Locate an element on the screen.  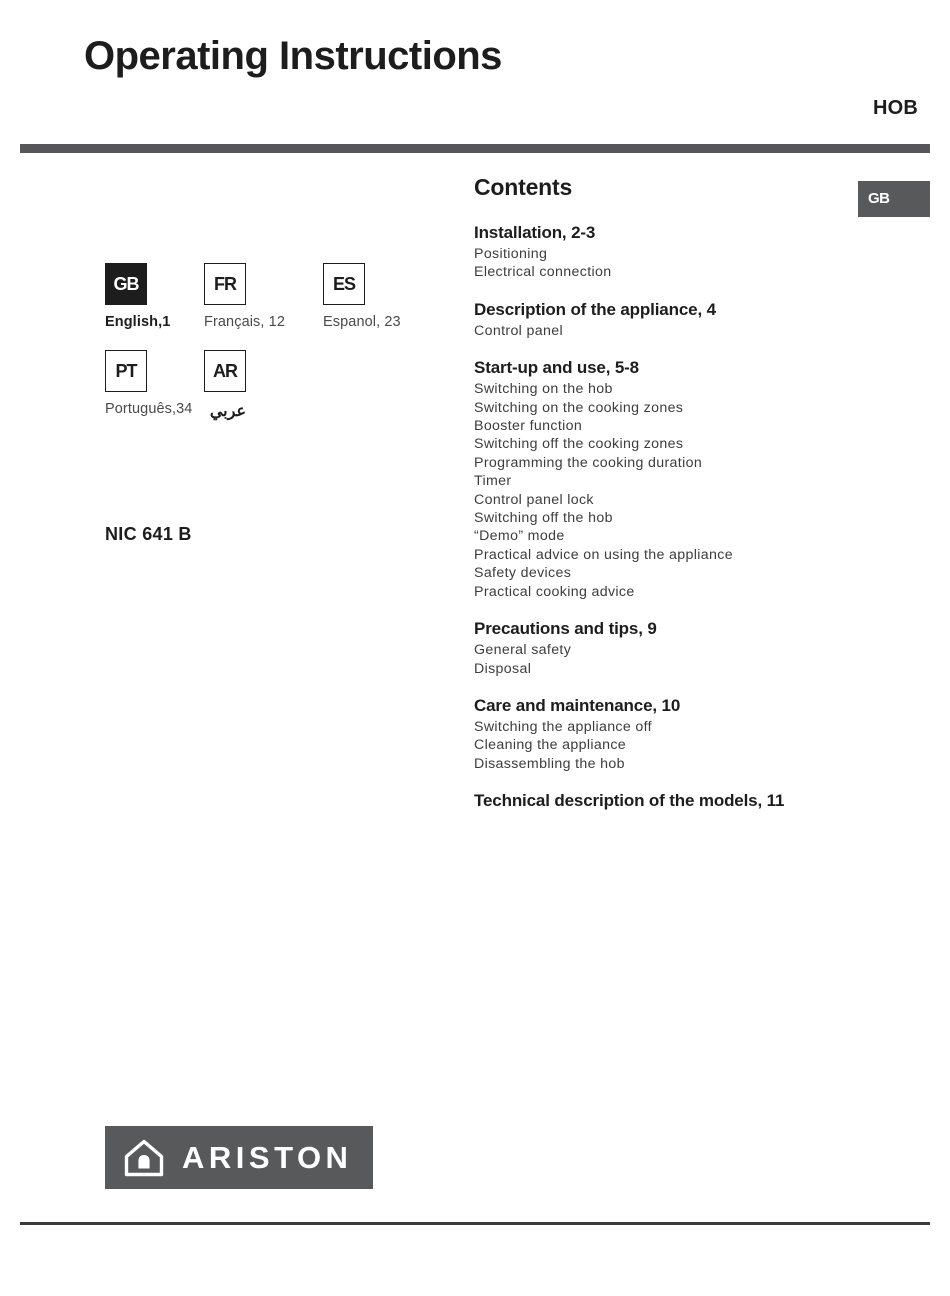
toc-item: Disposal is located at coordinates (684, 669).